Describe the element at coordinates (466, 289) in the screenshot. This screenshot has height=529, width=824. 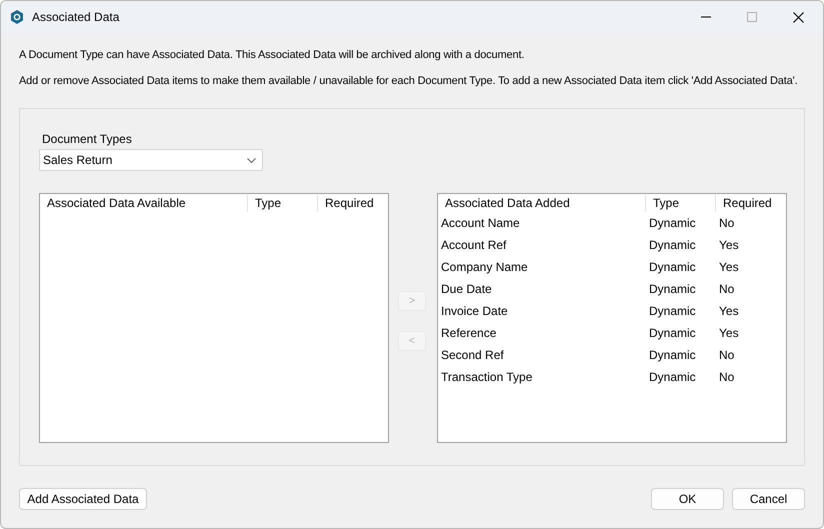
I see `table-cell-text: Due Date` at that location.